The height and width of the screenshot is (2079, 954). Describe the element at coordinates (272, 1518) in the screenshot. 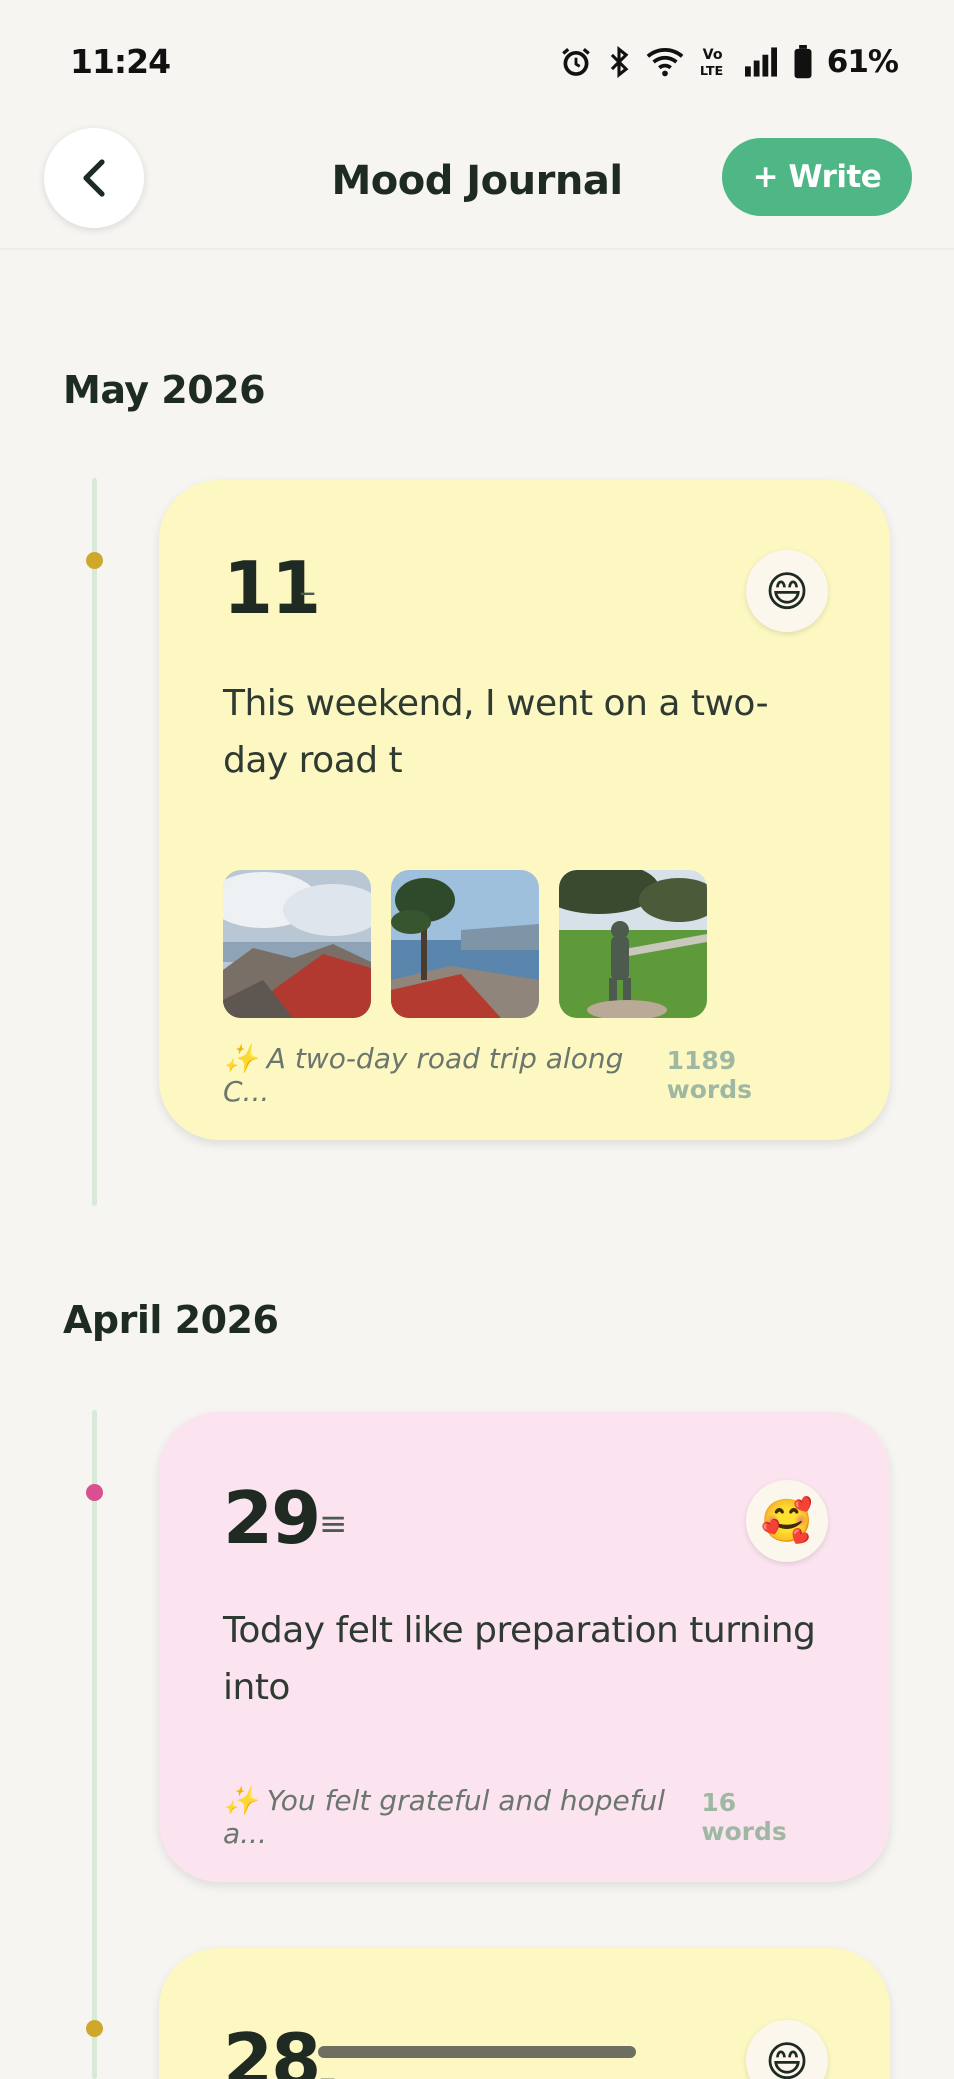

I see `entry-day: 29` at that location.